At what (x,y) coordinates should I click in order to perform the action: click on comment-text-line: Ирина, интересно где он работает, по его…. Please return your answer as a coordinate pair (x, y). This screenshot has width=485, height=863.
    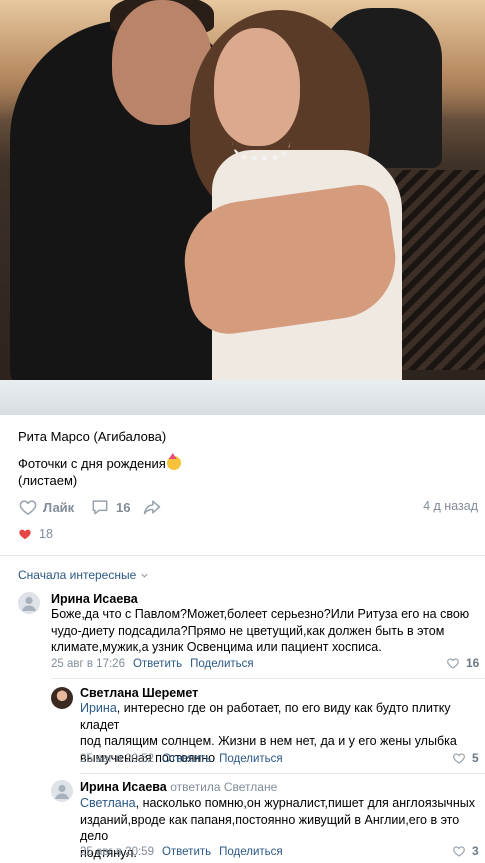
    Looking at the image, I should click on (265, 716).